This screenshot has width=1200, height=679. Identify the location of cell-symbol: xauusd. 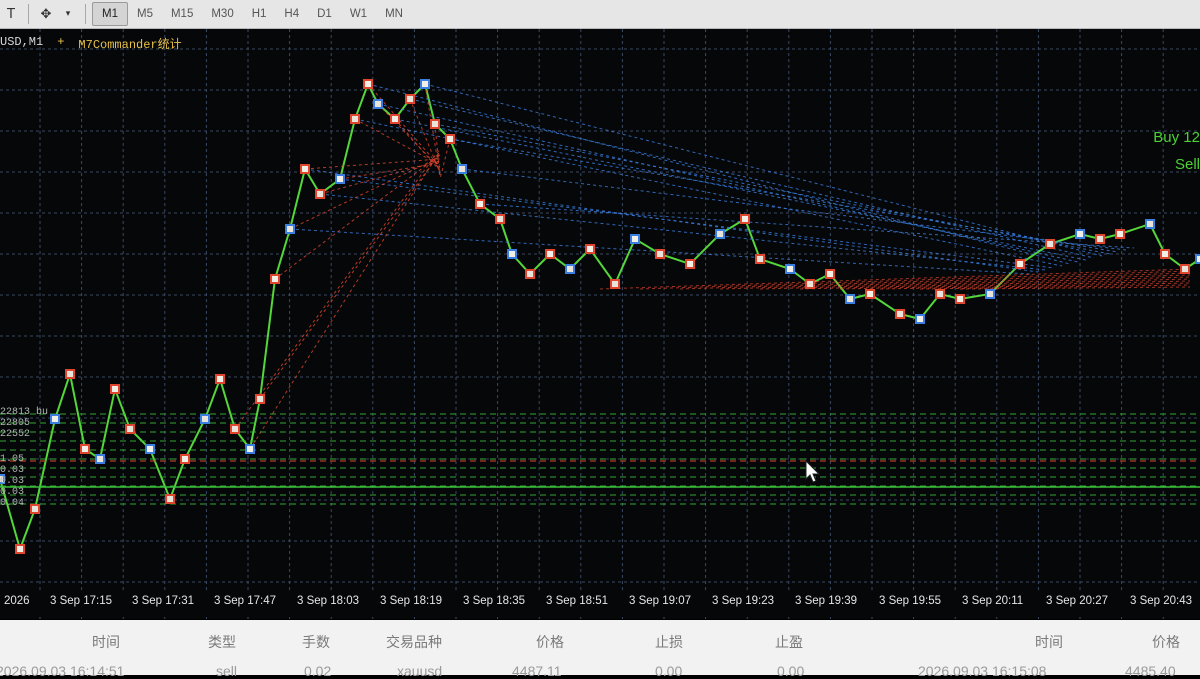
(420, 671).